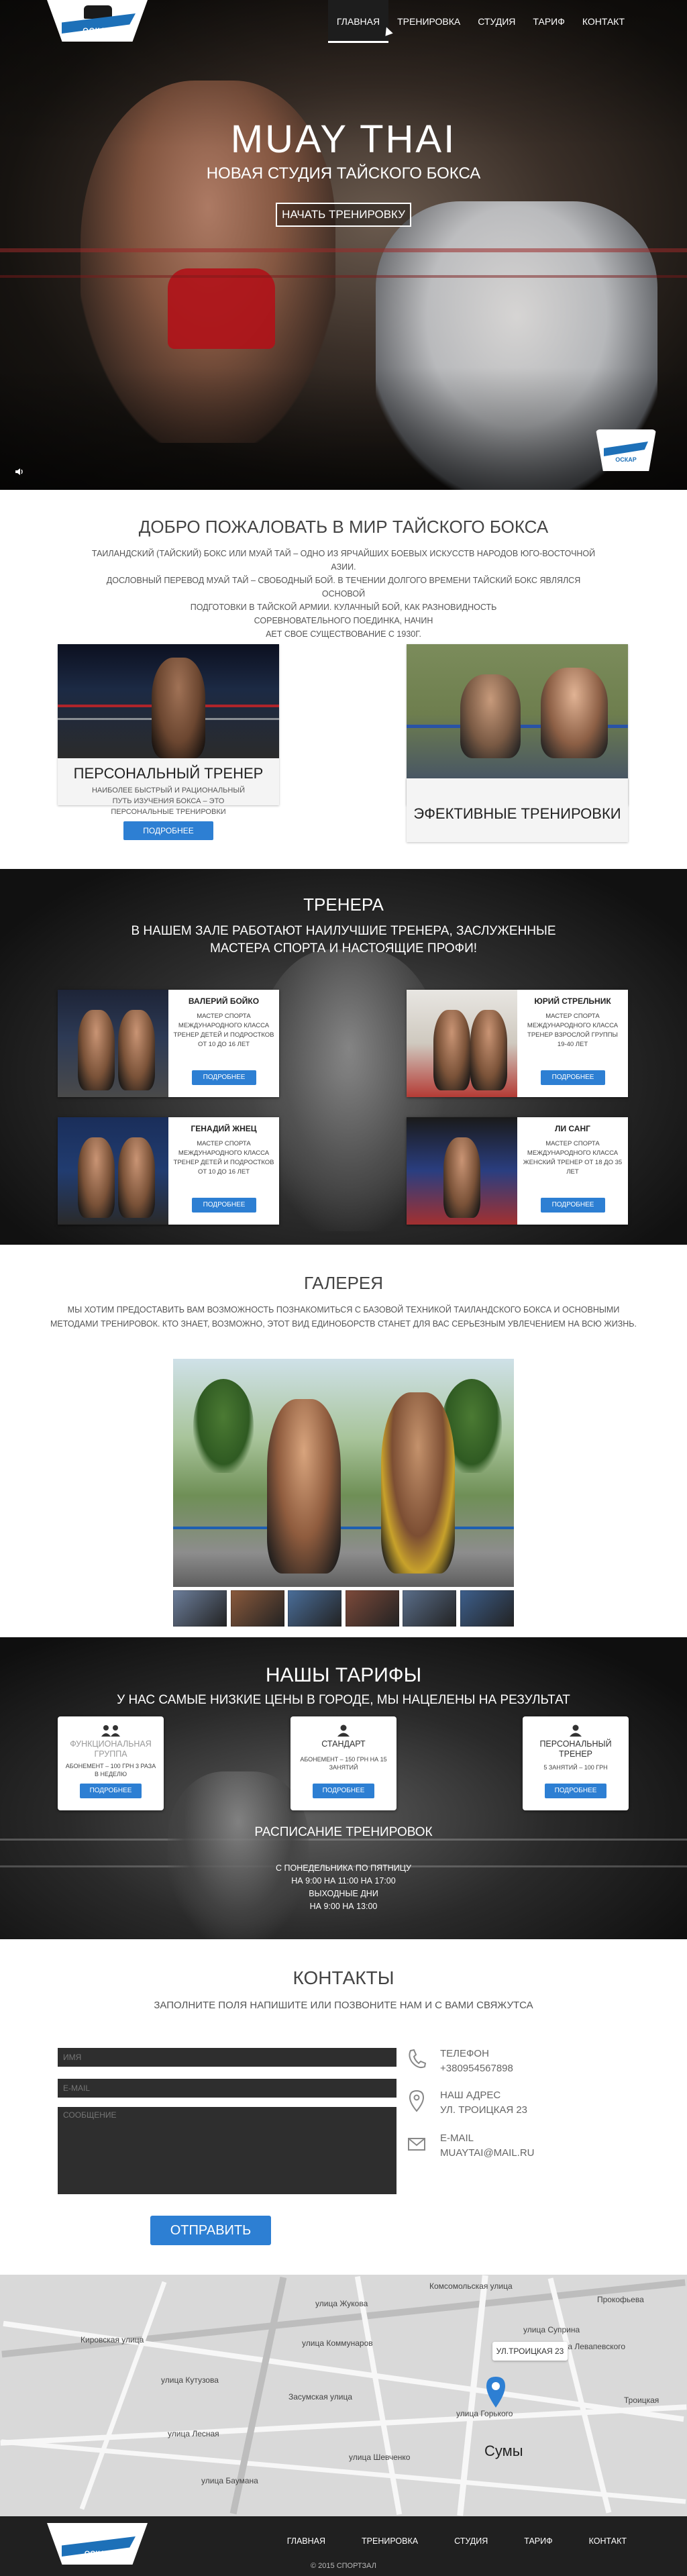 Image resolution: width=687 pixels, height=2576 pixels. I want to click on trainer-name: ЮРИЙ СТРЕЛЬНИК, so click(572, 1001).